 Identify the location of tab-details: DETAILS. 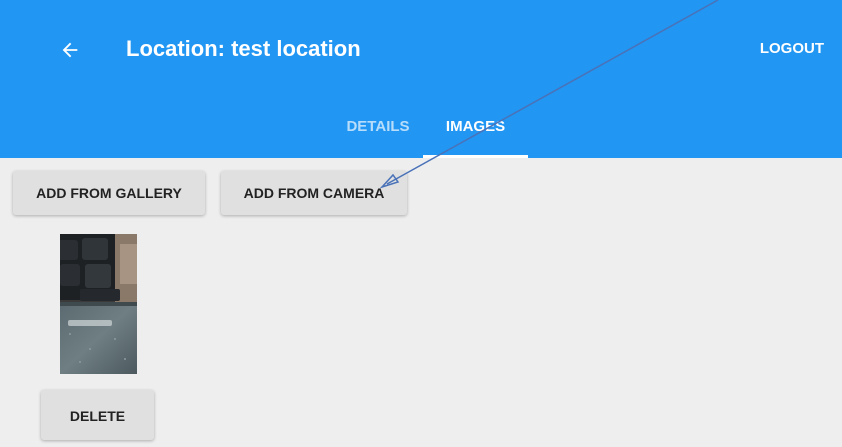
(378, 134).